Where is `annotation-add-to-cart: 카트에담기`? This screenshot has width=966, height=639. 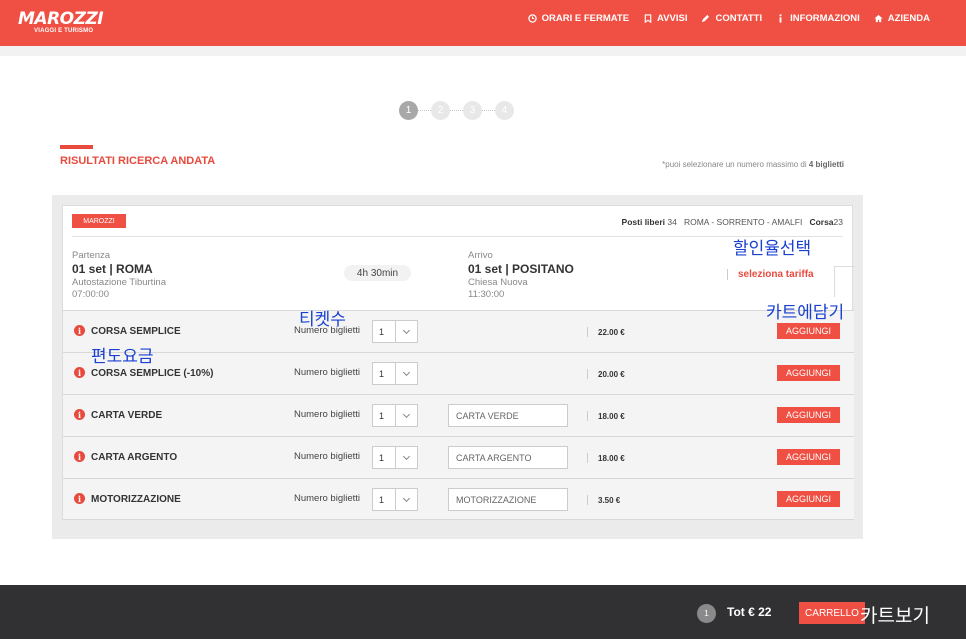
annotation-add-to-cart: 카트에담기 is located at coordinates (805, 313).